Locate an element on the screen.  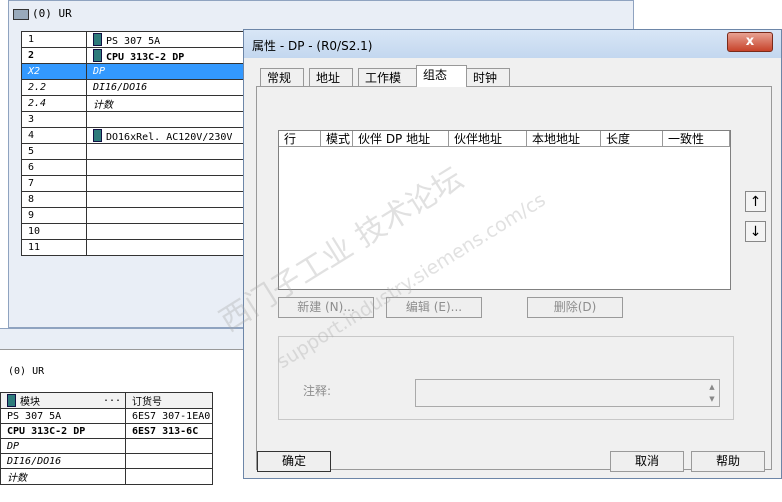
detail-row: PS 307 5A 6ES7 307-1EA0 is located at coordinates (106, 416).